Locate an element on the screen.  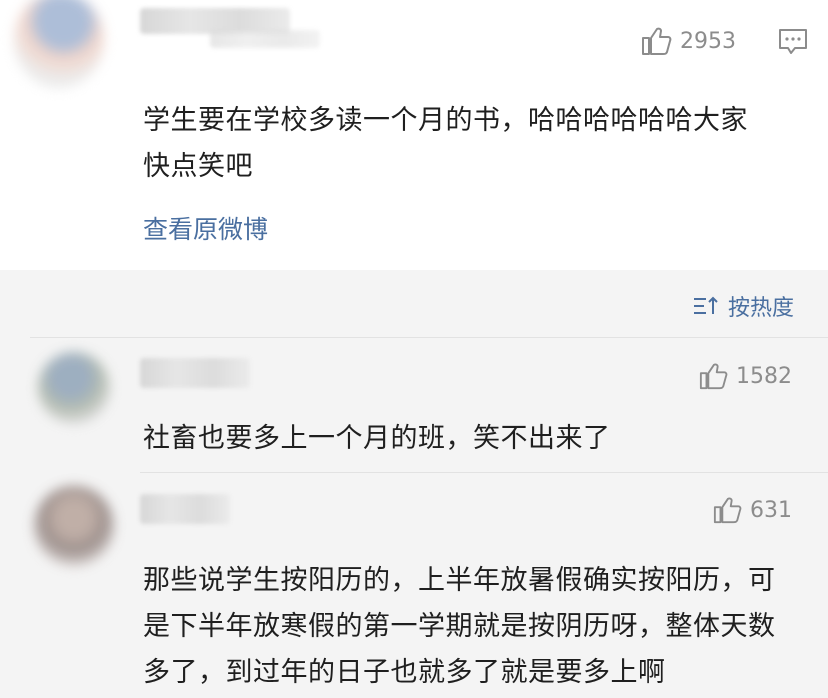
comment-text: 社畜也要多上一个月的班，笑不出来了 is located at coordinates (377, 439).